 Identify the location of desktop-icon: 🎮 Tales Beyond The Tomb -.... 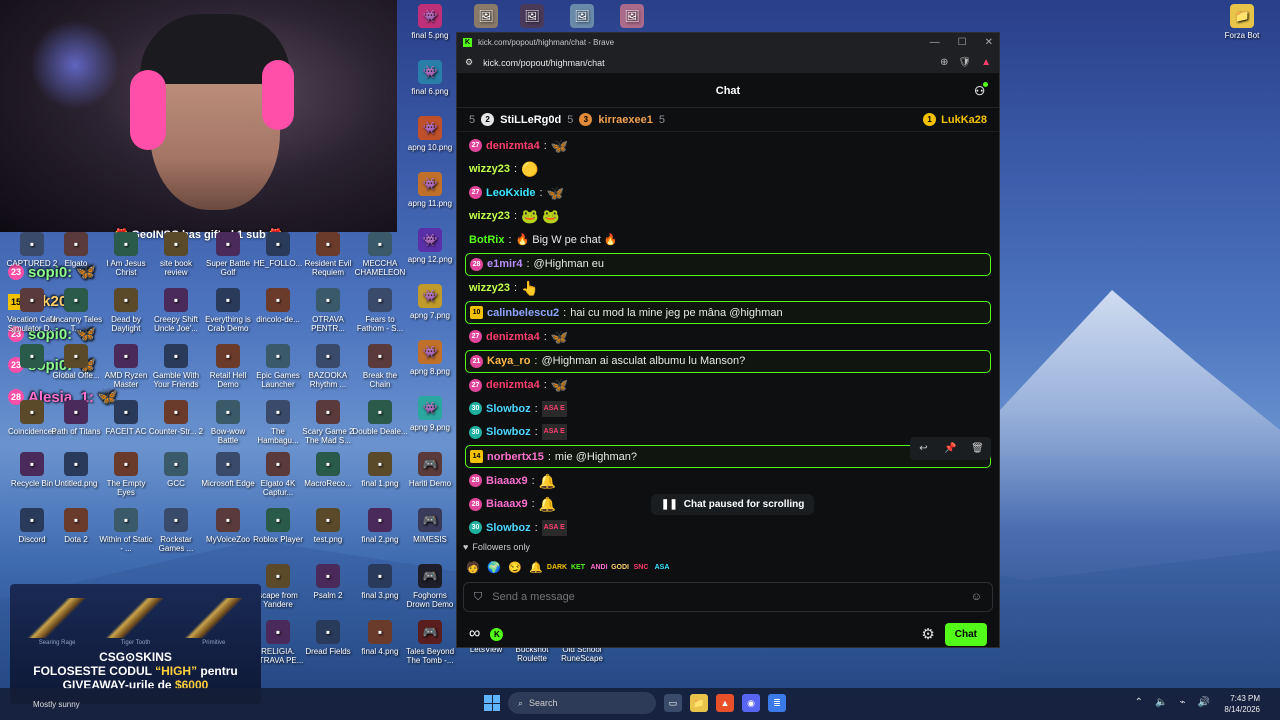
(430, 642).